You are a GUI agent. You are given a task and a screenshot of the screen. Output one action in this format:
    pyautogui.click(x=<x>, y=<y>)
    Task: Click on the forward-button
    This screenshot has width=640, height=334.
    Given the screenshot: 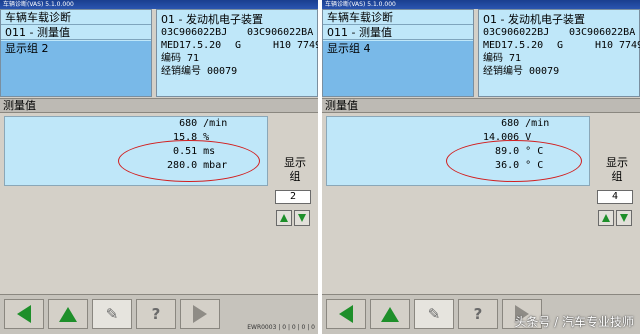 What is the action you would take?
    pyautogui.click(x=200, y=314)
    